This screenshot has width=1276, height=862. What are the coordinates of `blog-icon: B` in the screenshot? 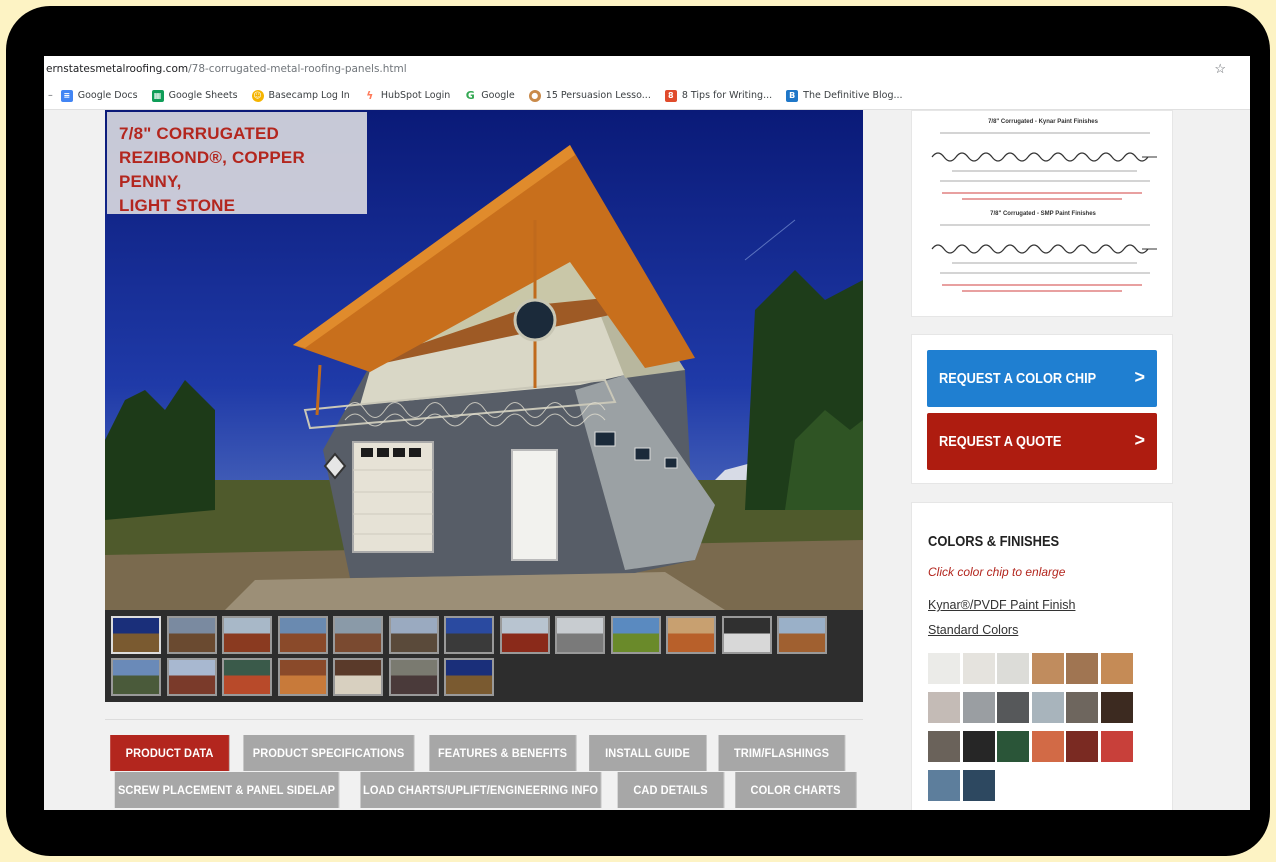 It's located at (792, 95).